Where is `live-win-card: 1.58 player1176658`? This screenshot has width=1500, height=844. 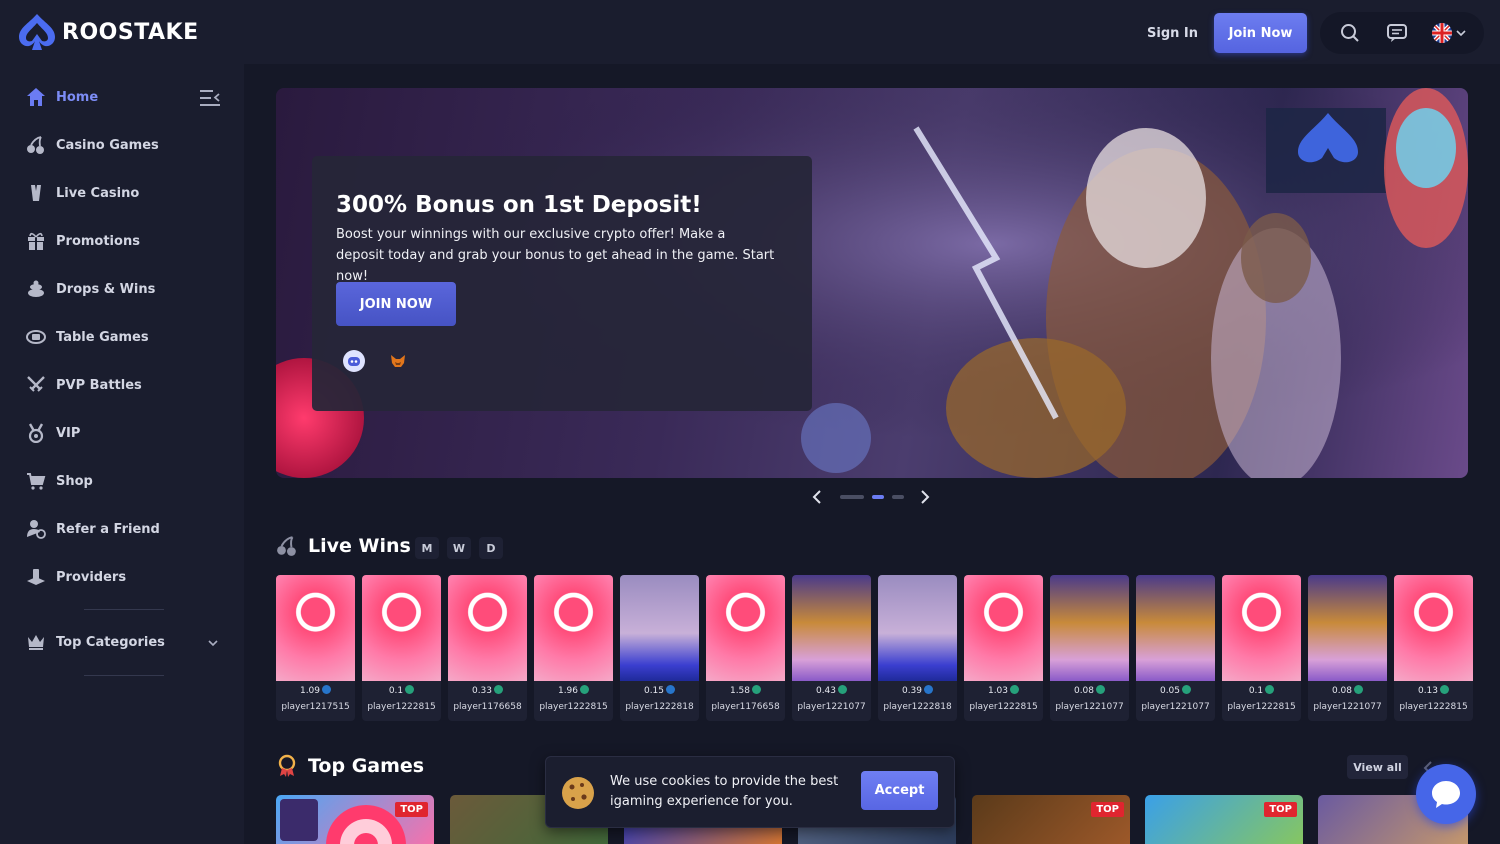
live-win-card: 1.58 player1176658 is located at coordinates (745, 648).